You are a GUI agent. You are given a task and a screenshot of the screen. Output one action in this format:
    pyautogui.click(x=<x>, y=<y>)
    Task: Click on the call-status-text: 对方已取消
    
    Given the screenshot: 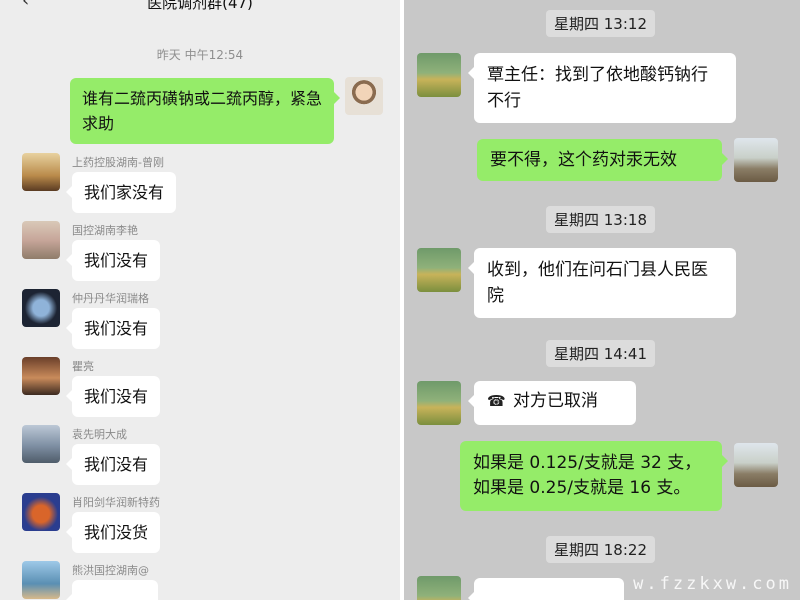 What is the action you would take?
    pyautogui.click(x=555, y=401)
    